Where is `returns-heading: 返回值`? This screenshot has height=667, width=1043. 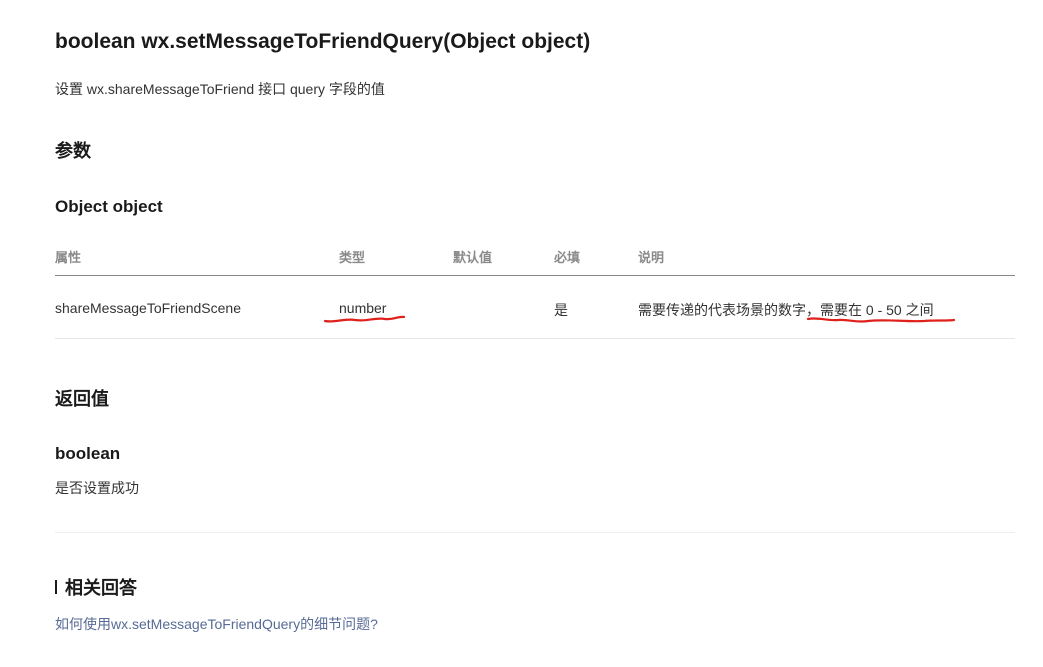
returns-heading: 返回值 is located at coordinates (82, 399).